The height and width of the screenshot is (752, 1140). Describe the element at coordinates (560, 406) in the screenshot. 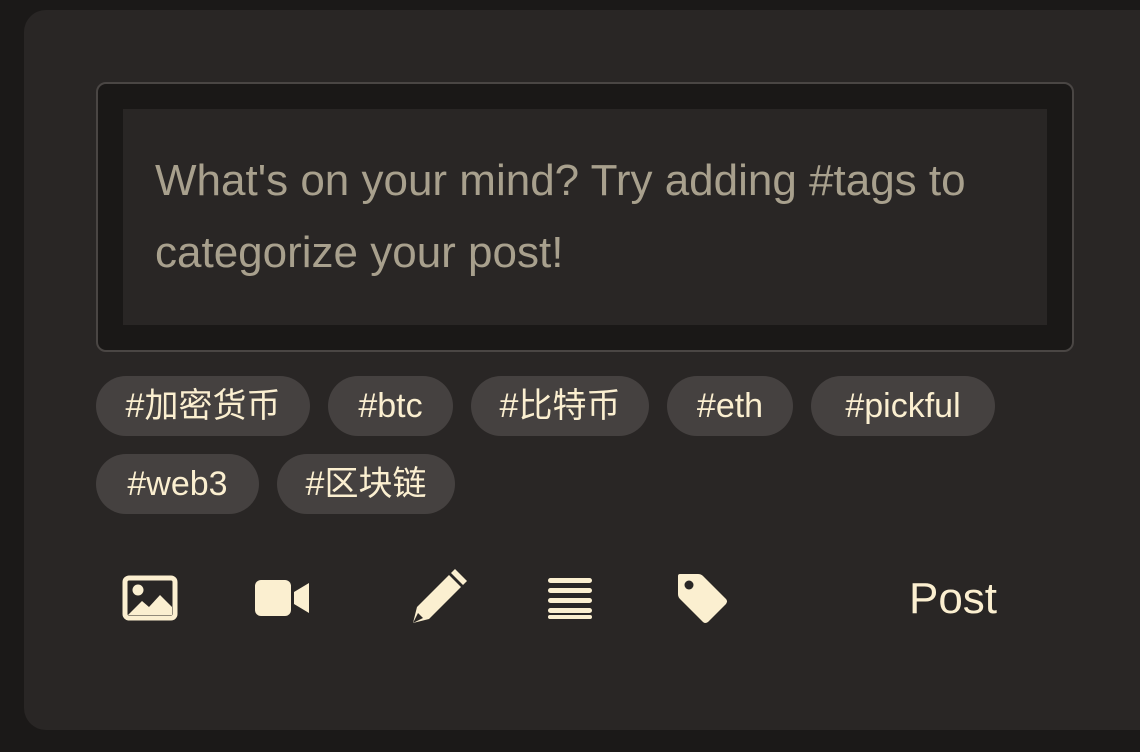

I see `tag-chip-bitcoin: #比特币` at that location.